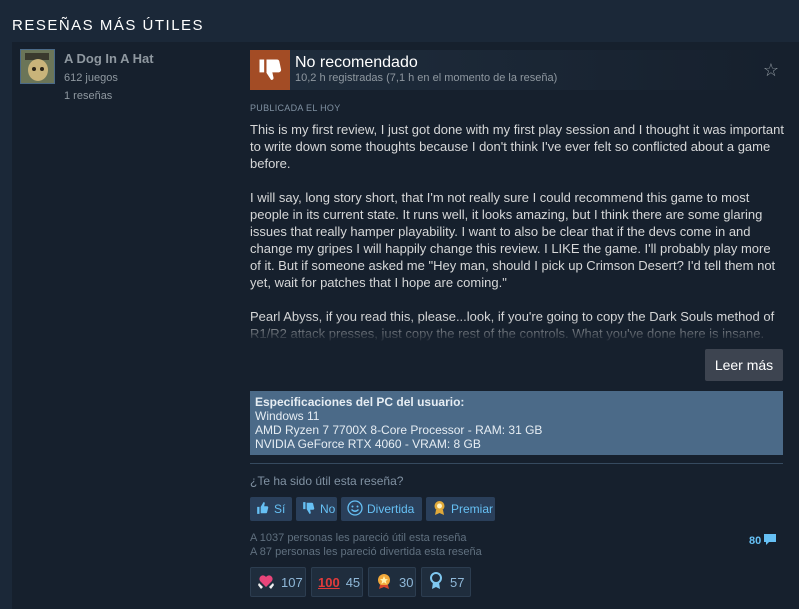  What do you see at coordinates (109, 58) in the screenshot?
I see `author-name: A Dog In A Hat` at bounding box center [109, 58].